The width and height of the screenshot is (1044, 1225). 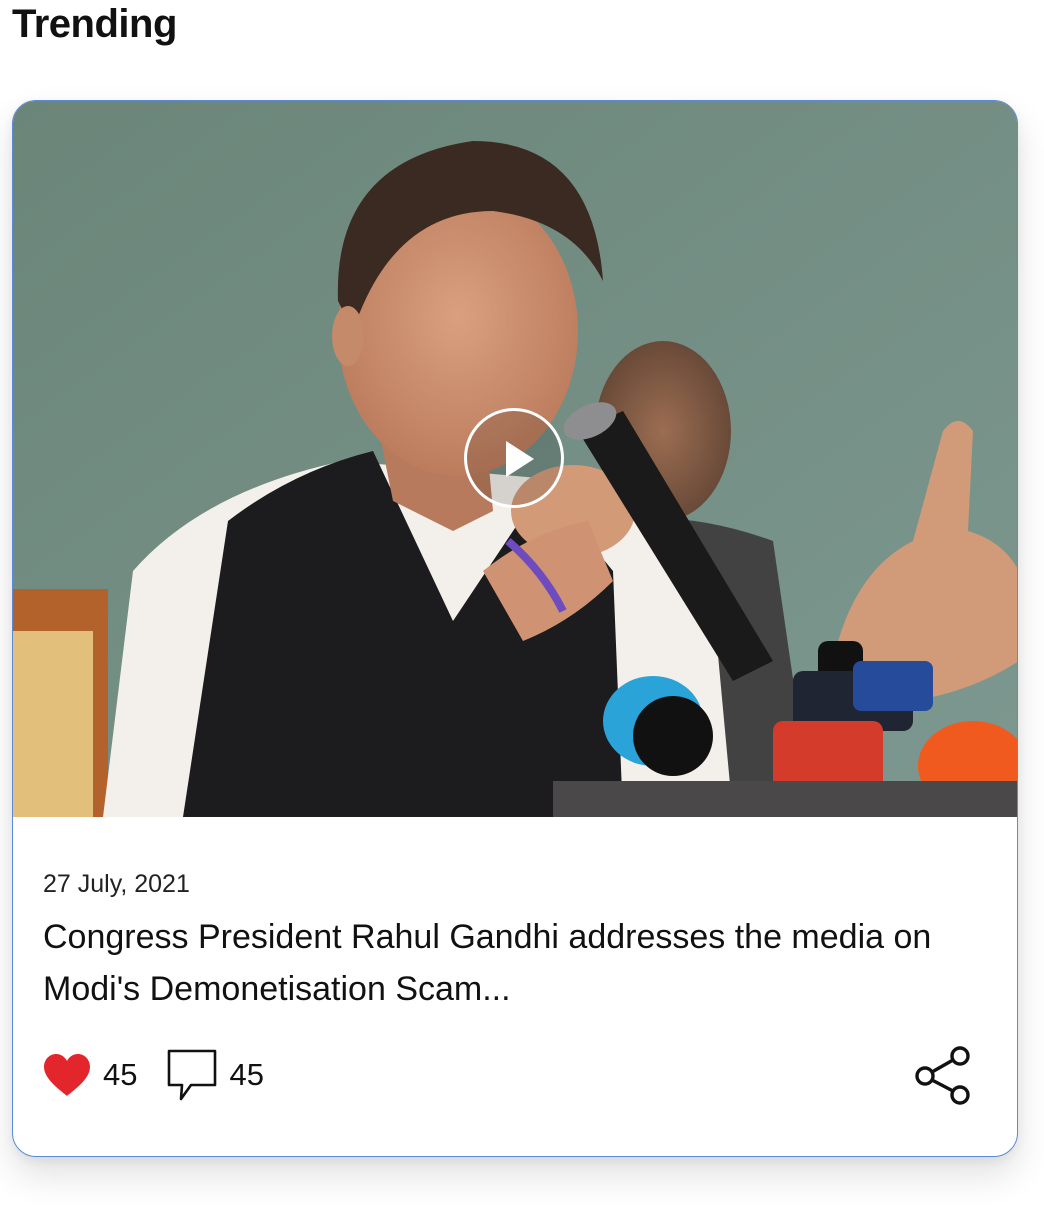 I want to click on comment-icon, so click(x=192, y=1075).